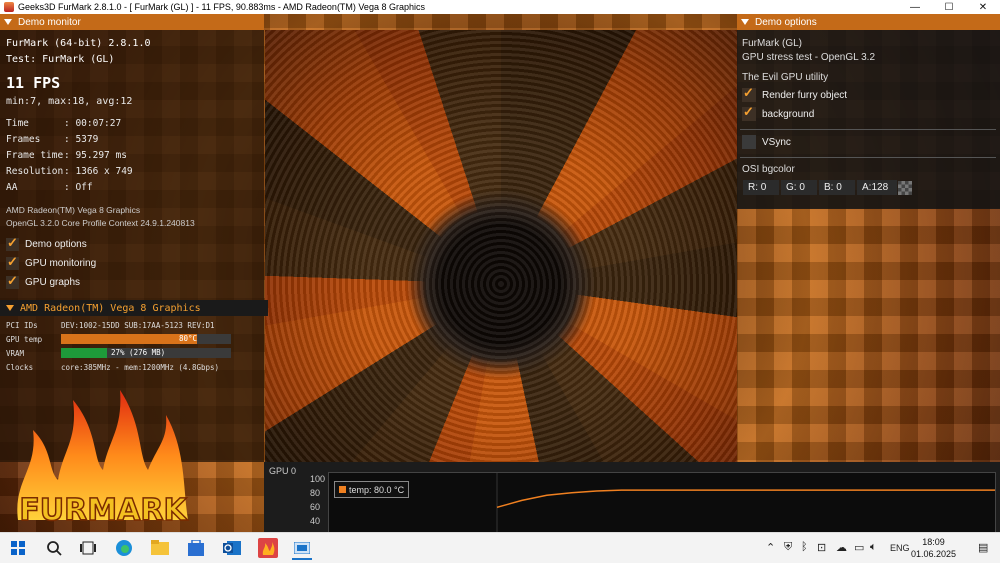  Describe the element at coordinates (859, 547) in the screenshot. I see `tray-battery-icon: ▭` at that location.